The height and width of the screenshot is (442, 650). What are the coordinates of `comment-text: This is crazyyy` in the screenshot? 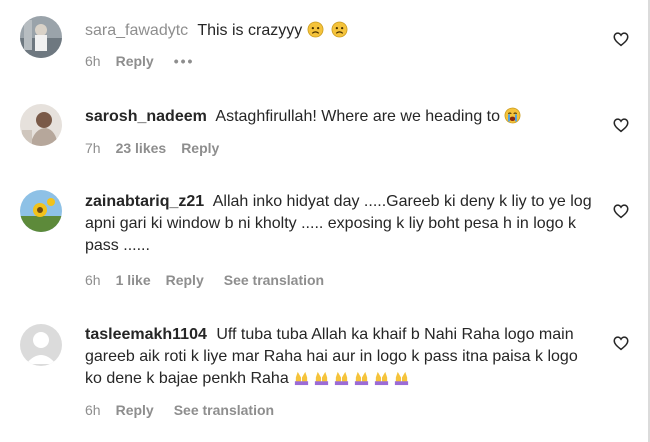 It's located at (250, 30).